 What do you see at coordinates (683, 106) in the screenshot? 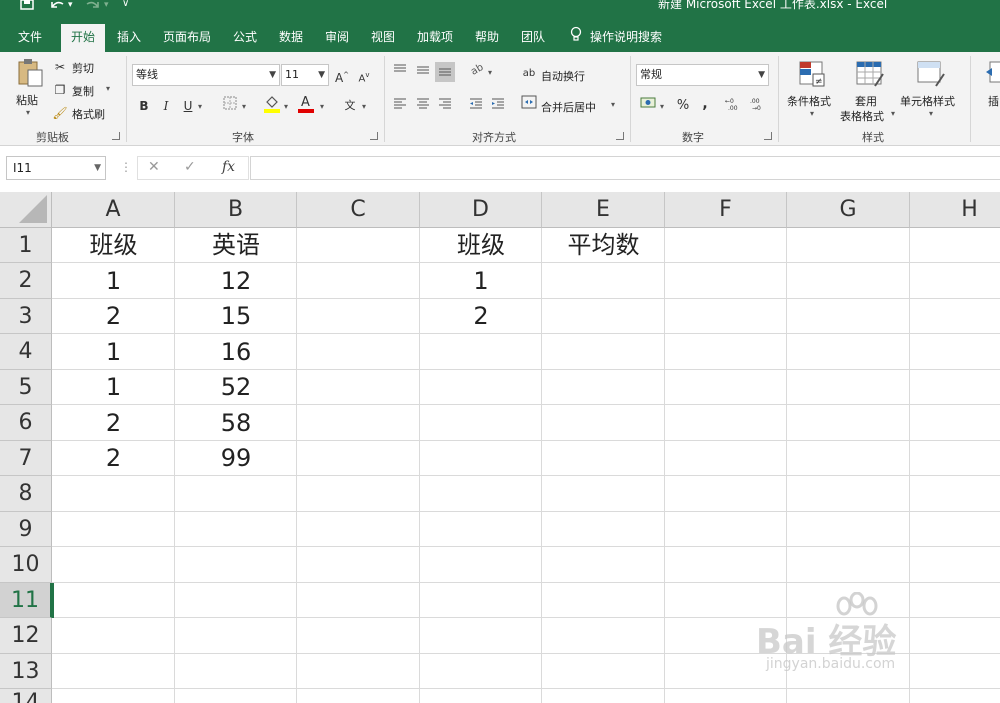
I see `percent-button: %` at bounding box center [683, 106].